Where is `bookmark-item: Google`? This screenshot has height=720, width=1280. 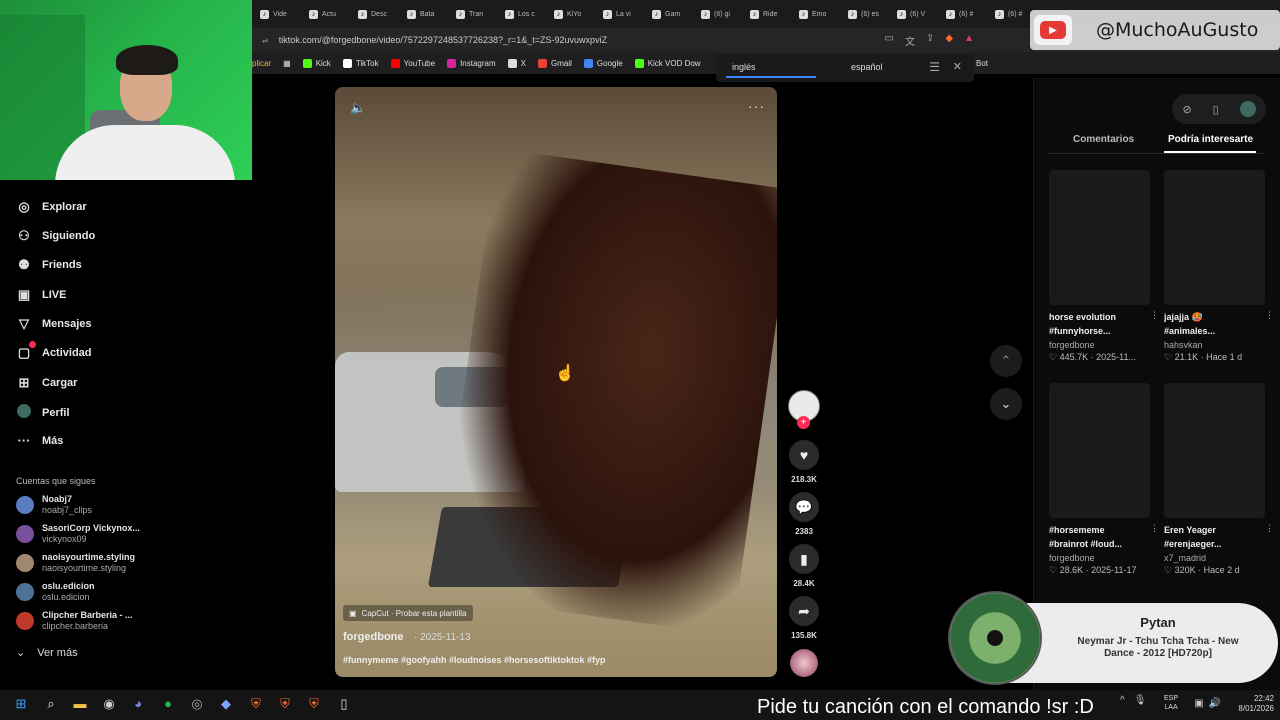 bookmark-item: Google is located at coordinates (603, 63).